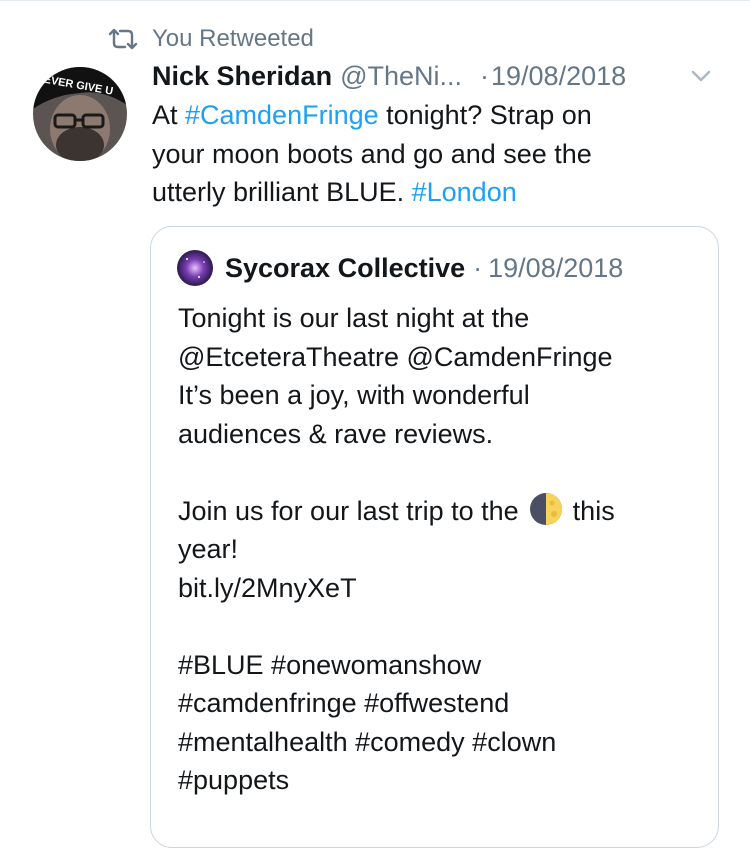 The image size is (750, 848). What do you see at coordinates (438, 588) in the screenshot?
I see `quoted-line: bit.ly/2MnyXeT` at bounding box center [438, 588].